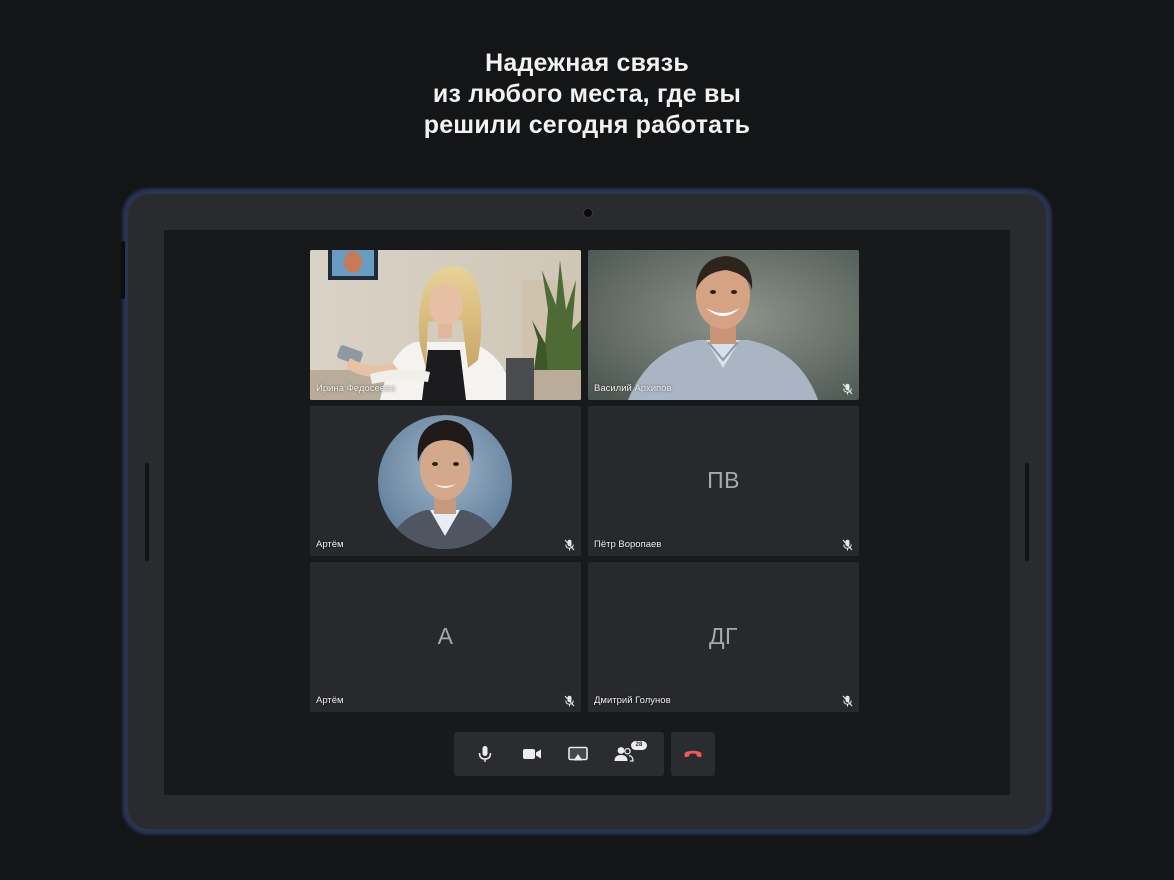  Describe the element at coordinates (633, 388) in the screenshot. I see `participant-name: Василий Архипов` at that location.